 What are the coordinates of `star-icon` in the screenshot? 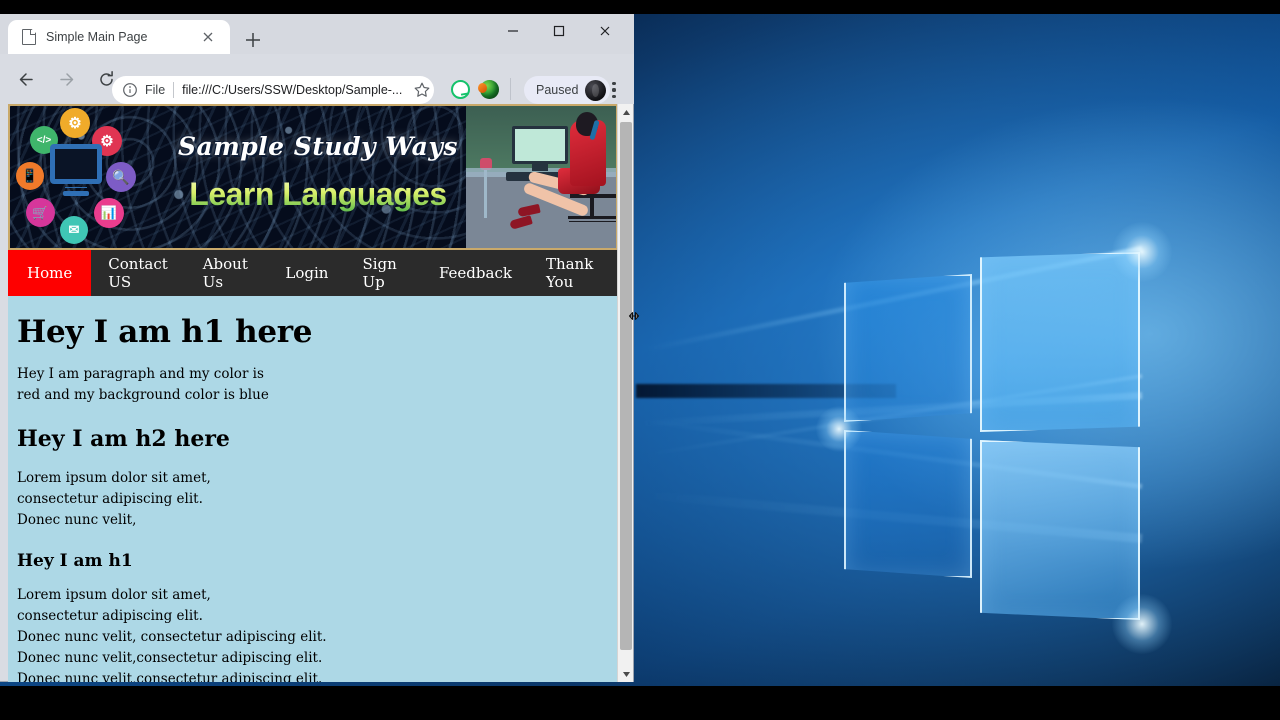 It's located at (422, 90).